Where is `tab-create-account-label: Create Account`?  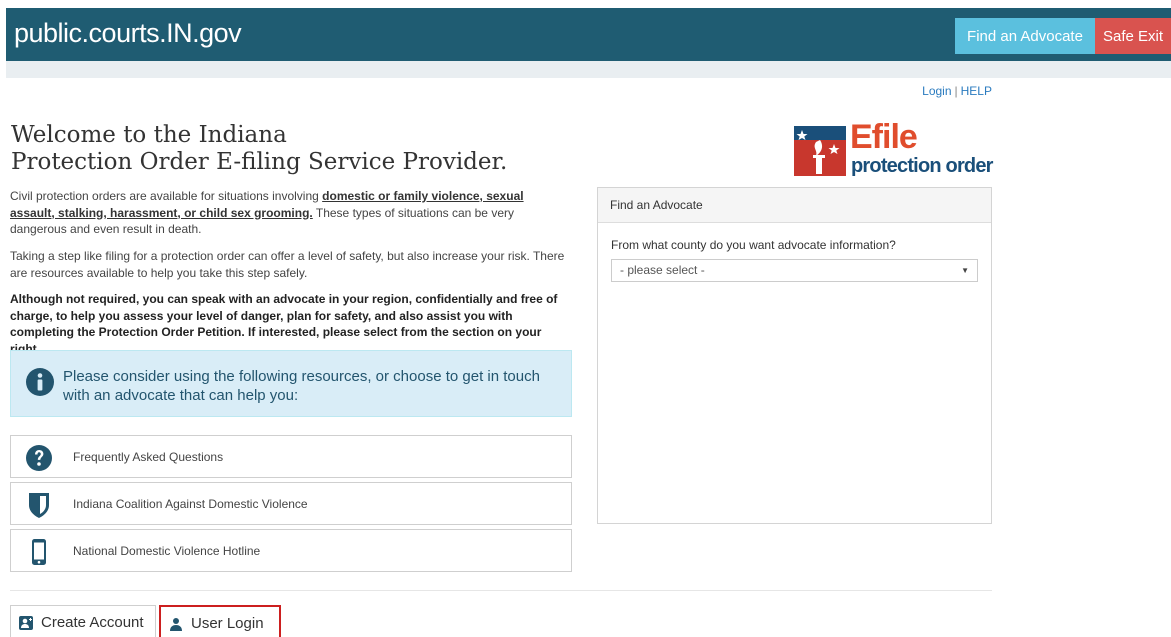
tab-create-account-label: Create Account is located at coordinates (92, 622).